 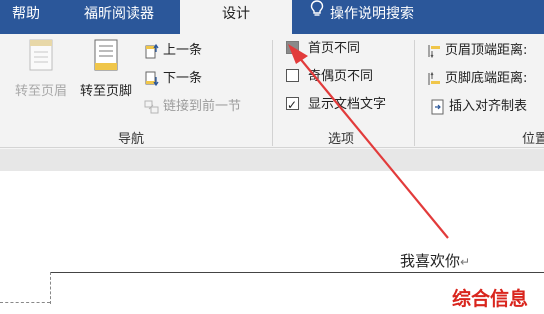 What do you see at coordinates (202, 106) in the screenshot?
I see `link-to-previous-label: 链接到前一节` at bounding box center [202, 106].